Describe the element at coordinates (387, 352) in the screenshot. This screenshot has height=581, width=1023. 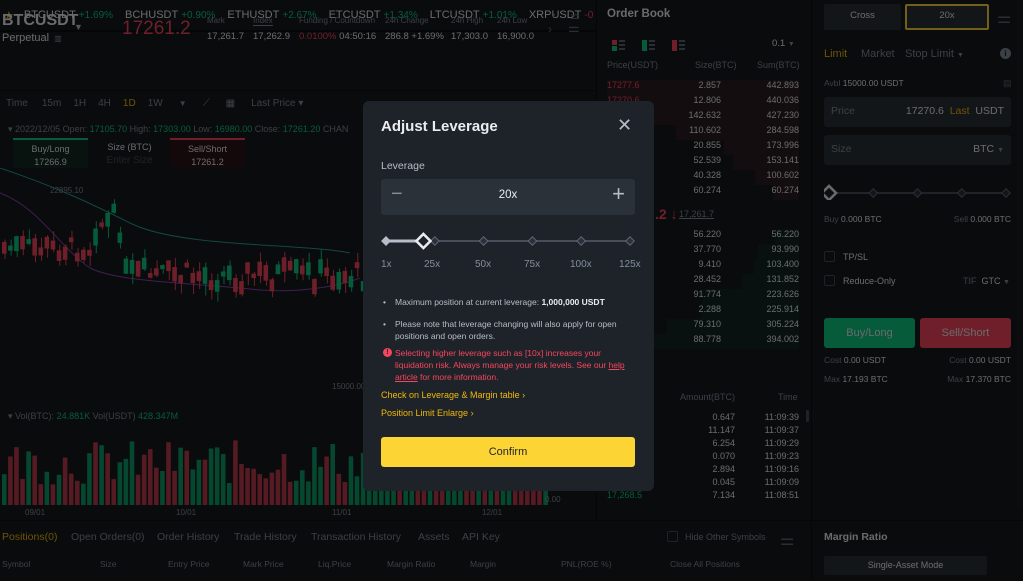
I see `warning-icon: !` at that location.